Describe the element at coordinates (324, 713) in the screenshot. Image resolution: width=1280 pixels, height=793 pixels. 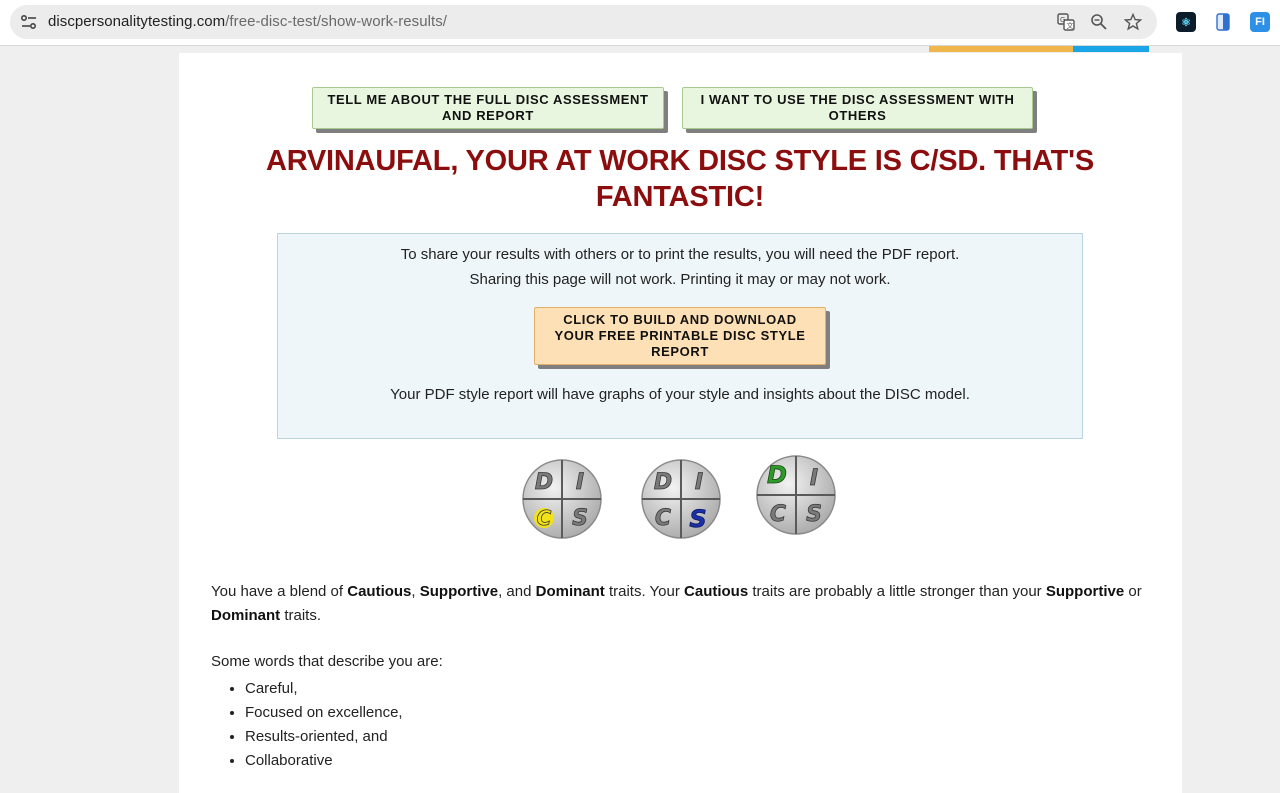
I see `list-item: Focused on excellence,` at that location.